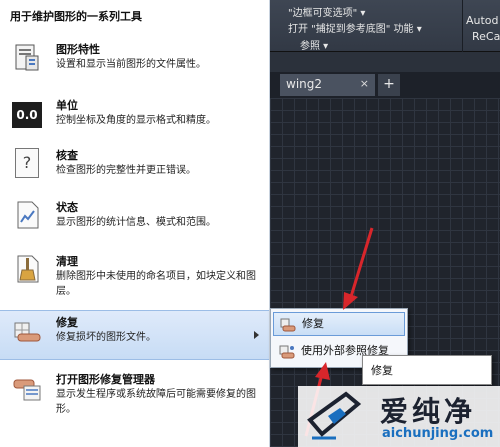 This screenshot has height=447, width=500. What do you see at coordinates (486, 36) in the screenshot?
I see `ribbon-recap-label: ReCa` at bounding box center [486, 36].